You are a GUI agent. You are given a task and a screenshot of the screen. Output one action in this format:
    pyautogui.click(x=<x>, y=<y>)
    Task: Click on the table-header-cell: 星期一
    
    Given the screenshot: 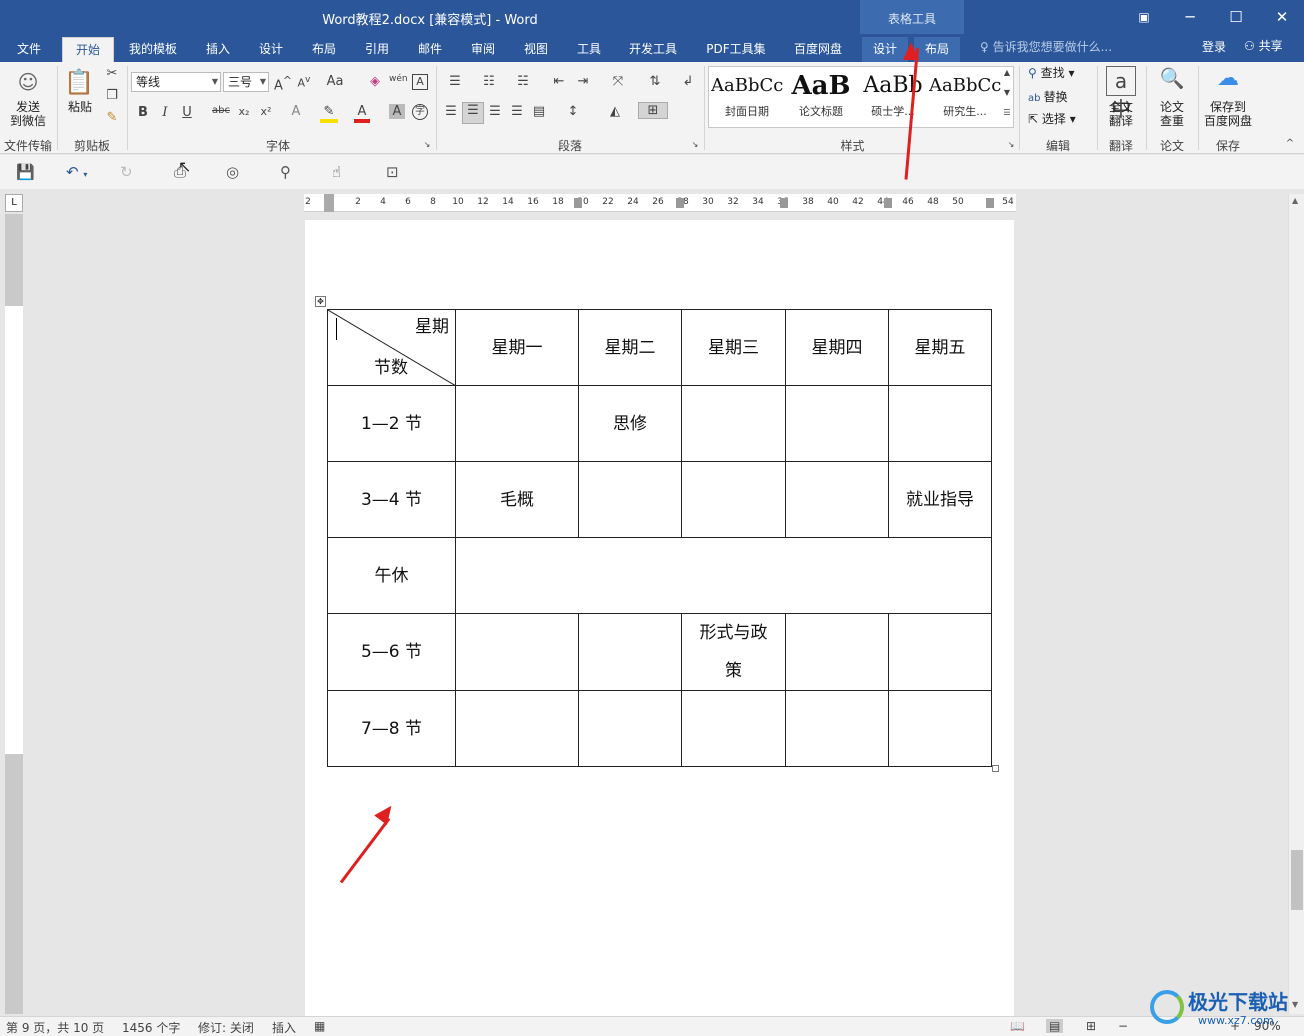 What is the action you would take?
    pyautogui.click(x=517, y=347)
    